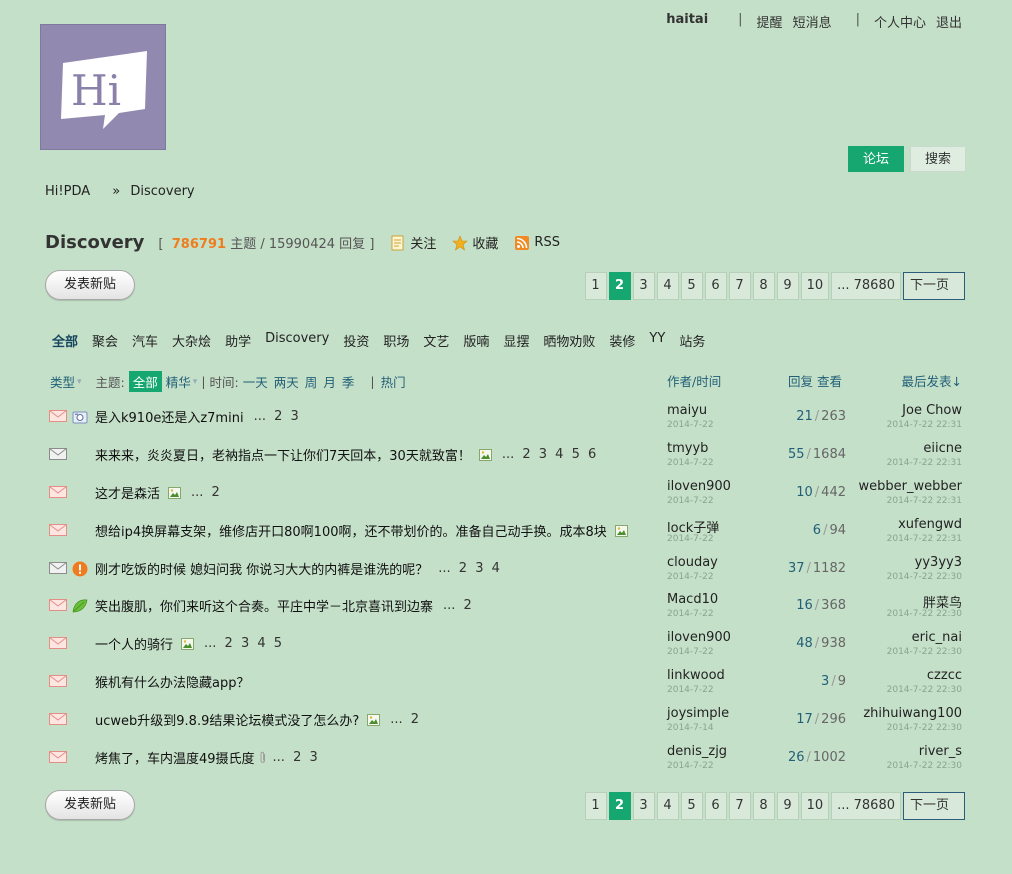 The height and width of the screenshot is (874, 1012). Describe the element at coordinates (134, 643) in the screenshot. I see `thread-title-text: 一个人的骑行` at that location.